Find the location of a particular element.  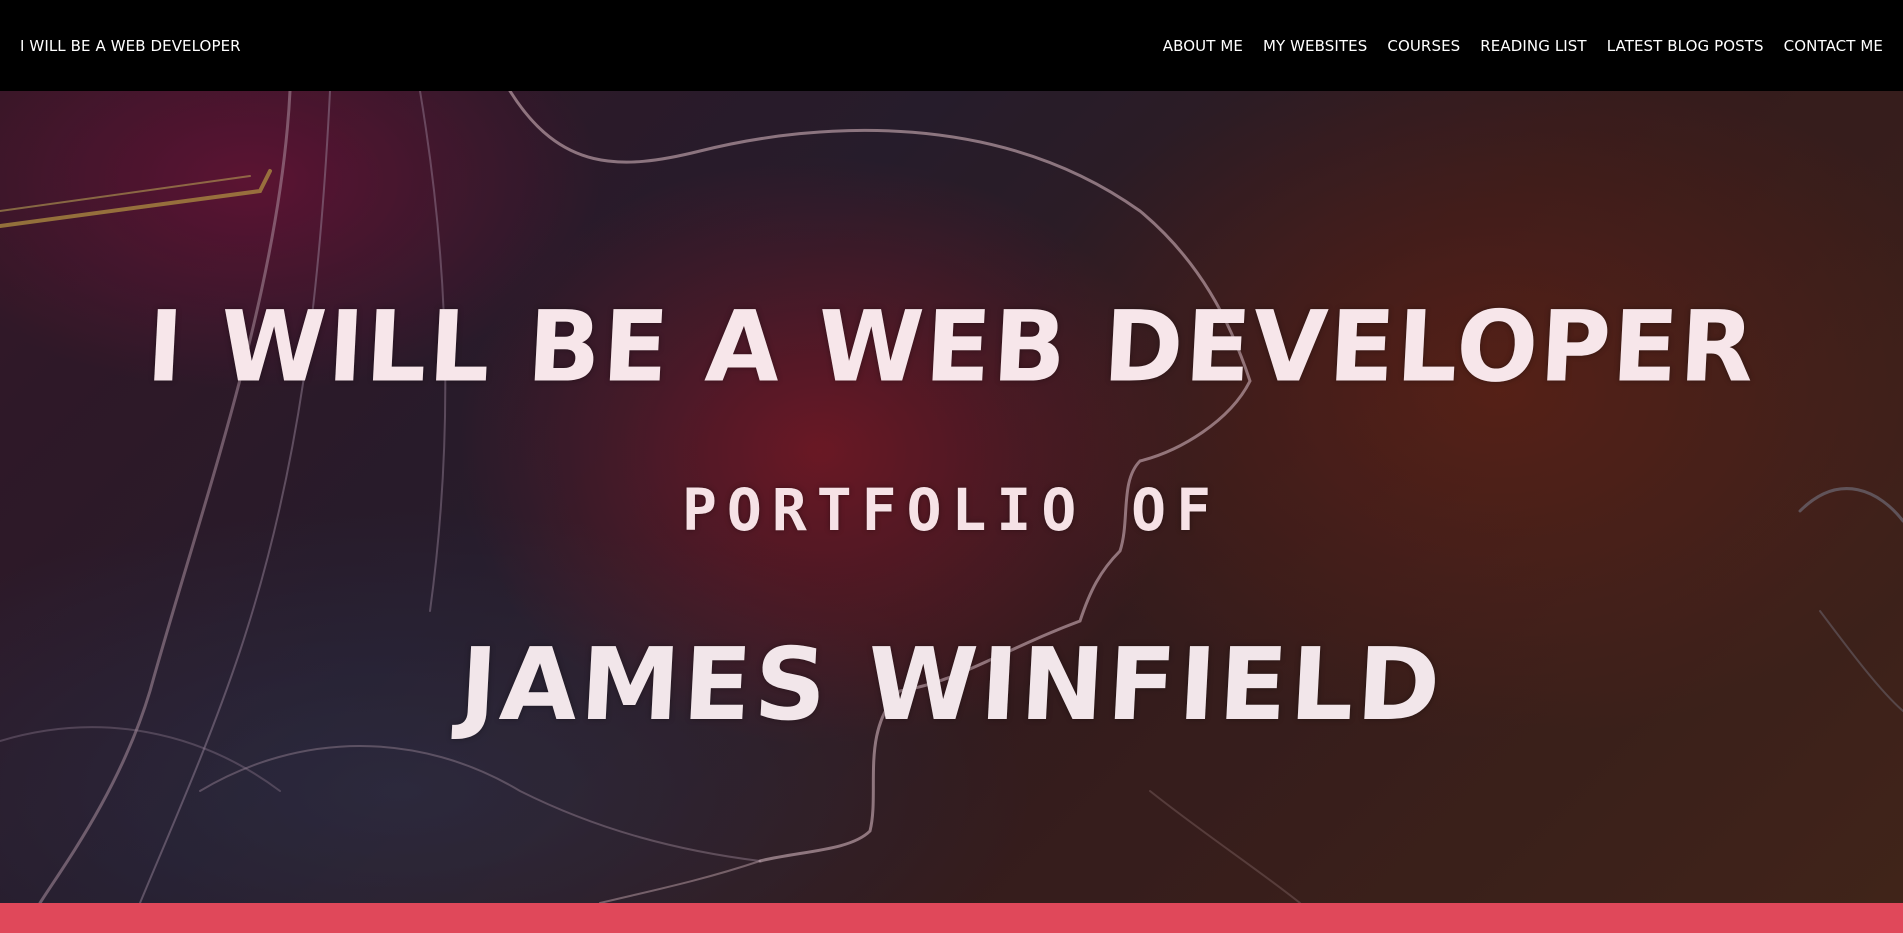

nav-link-latest-blog-posts: LATEST BLOG POSTS is located at coordinates (1685, 46).